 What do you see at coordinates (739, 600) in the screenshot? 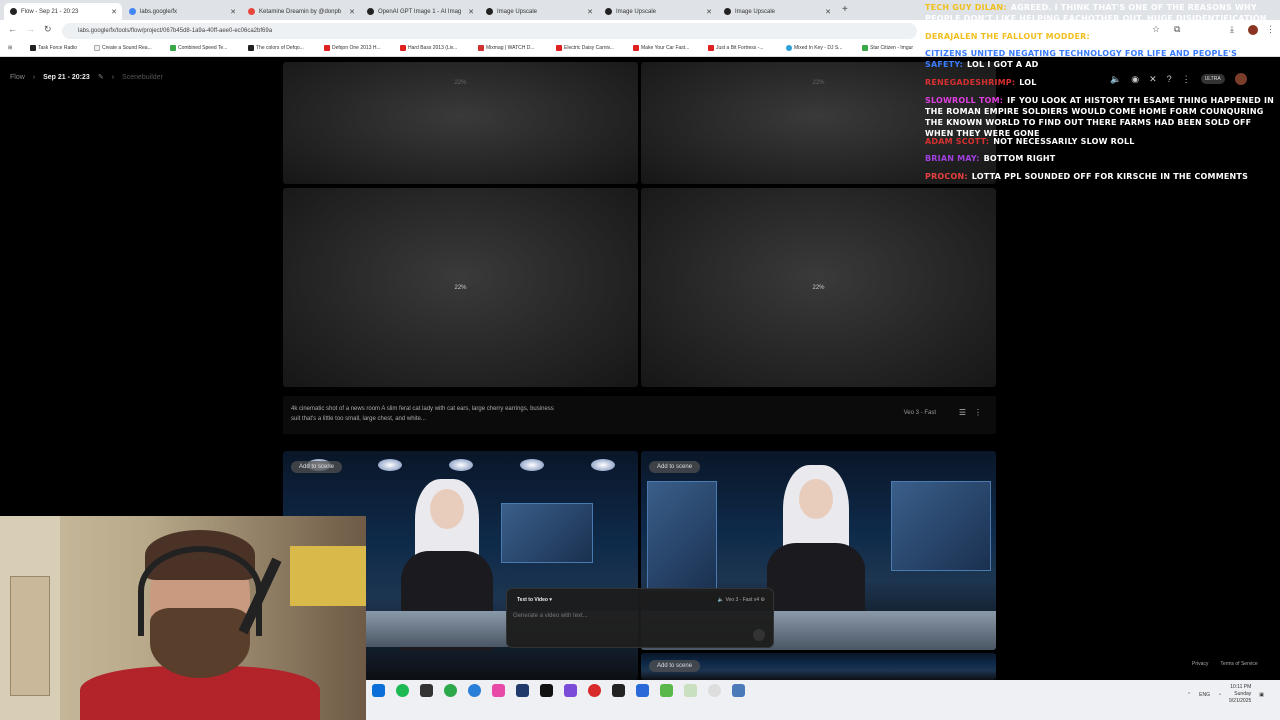
I see `composer-model: Veo 3 - Fast` at bounding box center [739, 600].